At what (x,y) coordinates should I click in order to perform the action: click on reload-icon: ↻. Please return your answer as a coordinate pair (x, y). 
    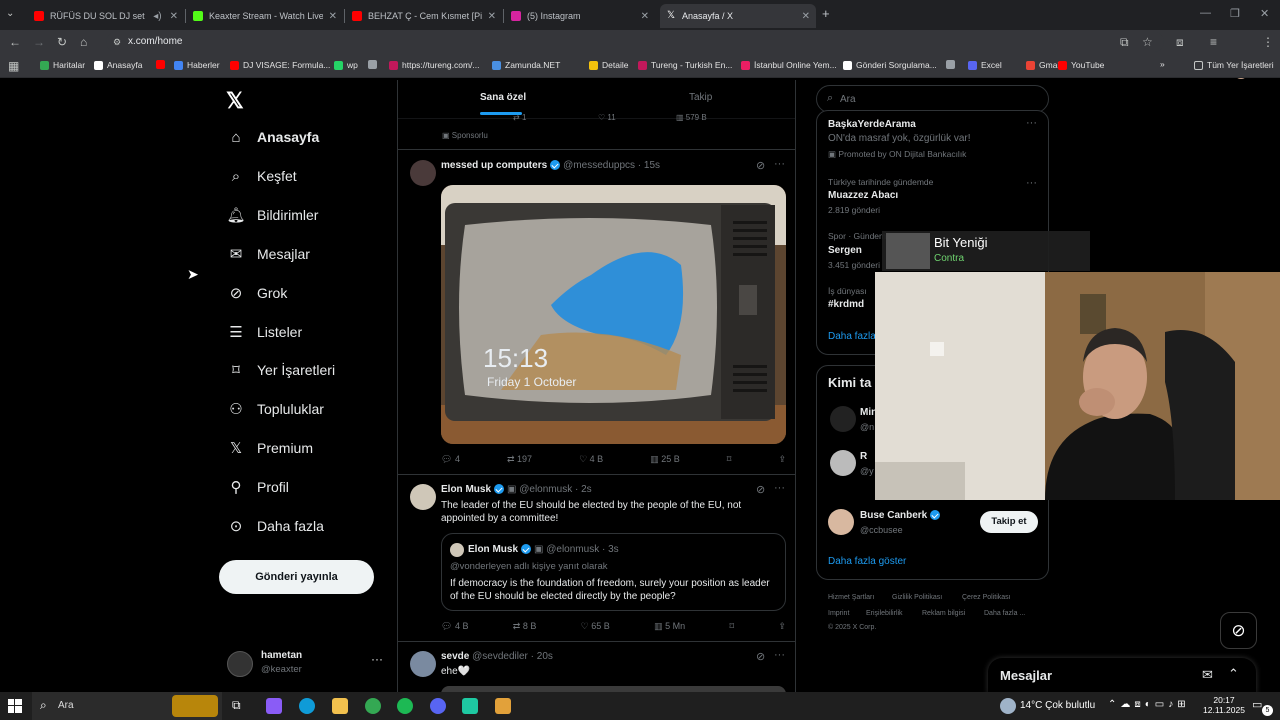
    Looking at the image, I should click on (62, 42).